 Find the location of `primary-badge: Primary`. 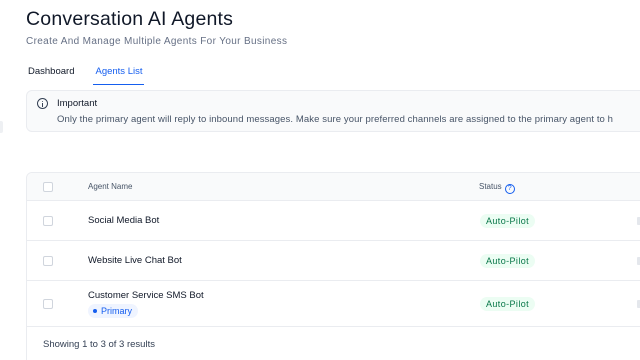

primary-badge: Primary is located at coordinates (113, 311).